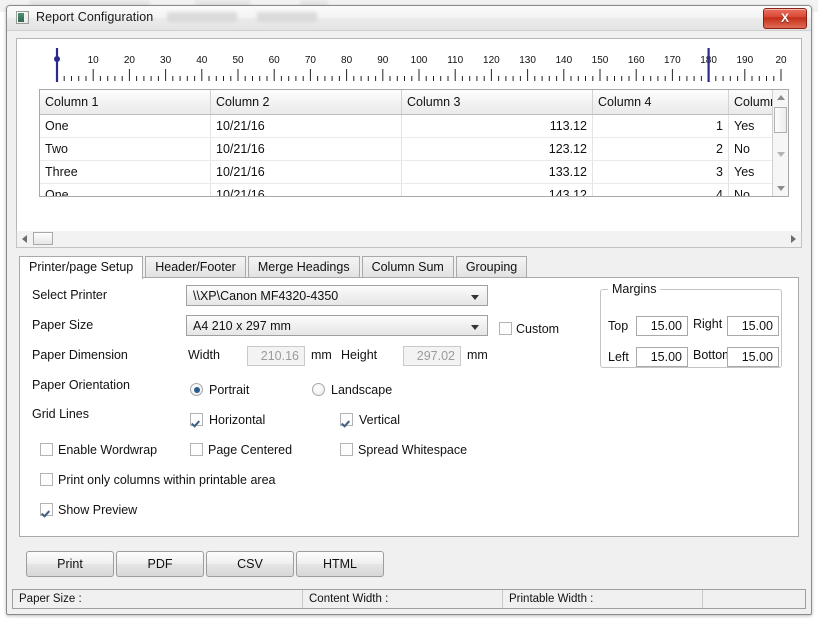 The image size is (818, 620). Describe the element at coordinates (757, 357) in the screenshot. I see `margin-bottom-value: 15.00` at that location.